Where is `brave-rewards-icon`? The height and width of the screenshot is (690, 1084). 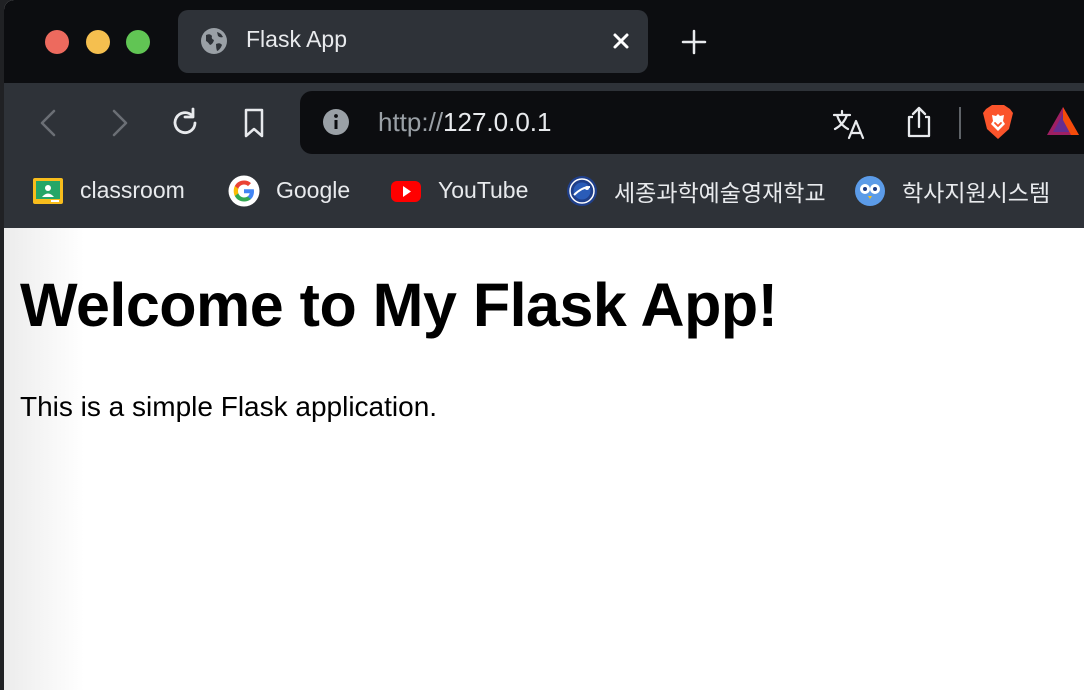
brave-rewards-icon is located at coordinates (1063, 121).